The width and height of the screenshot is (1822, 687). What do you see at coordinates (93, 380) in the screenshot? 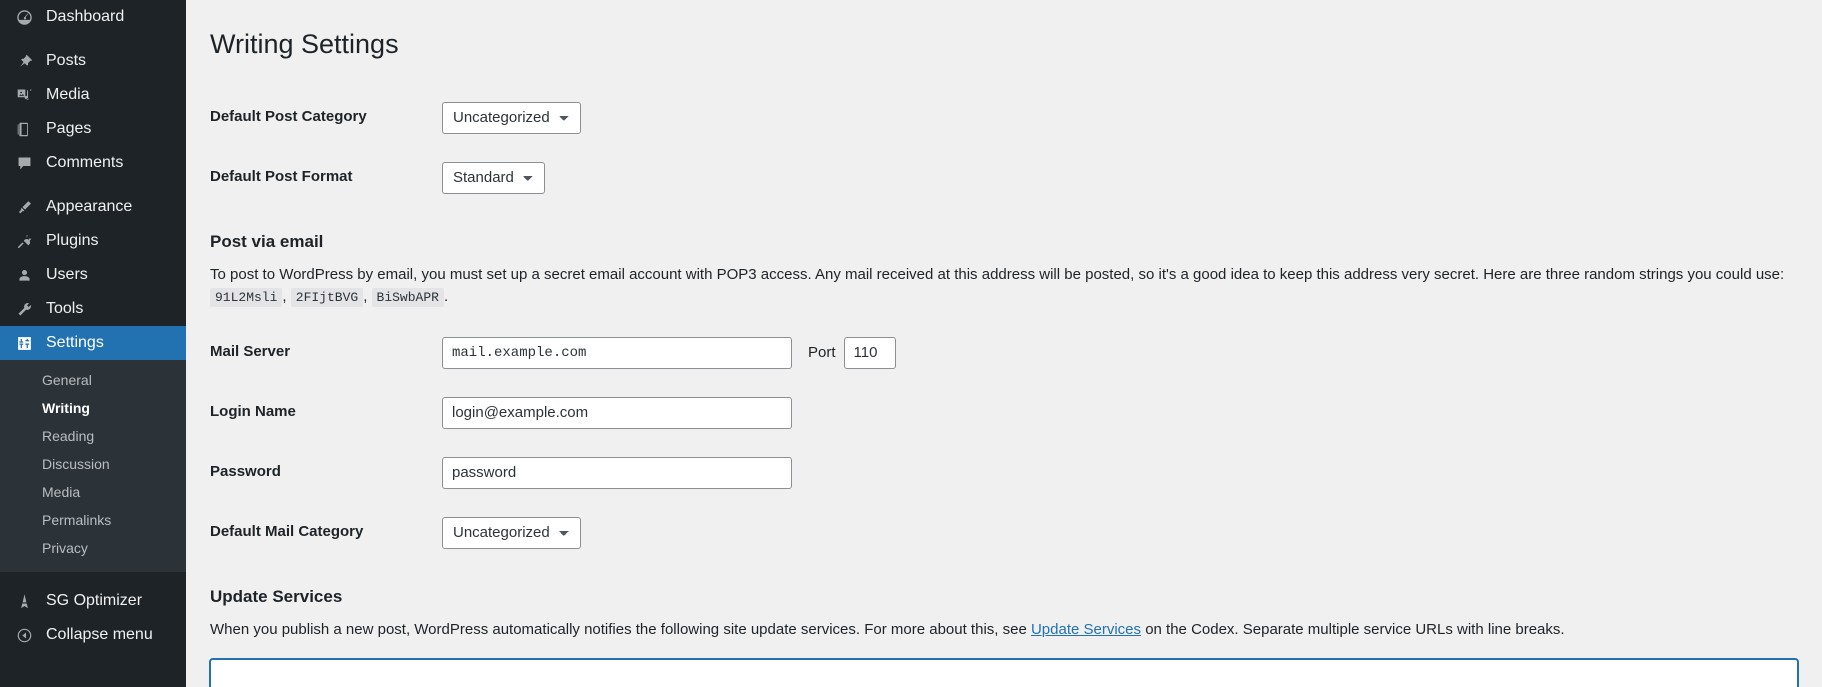
I see `submenu-item-general: General` at bounding box center [93, 380].